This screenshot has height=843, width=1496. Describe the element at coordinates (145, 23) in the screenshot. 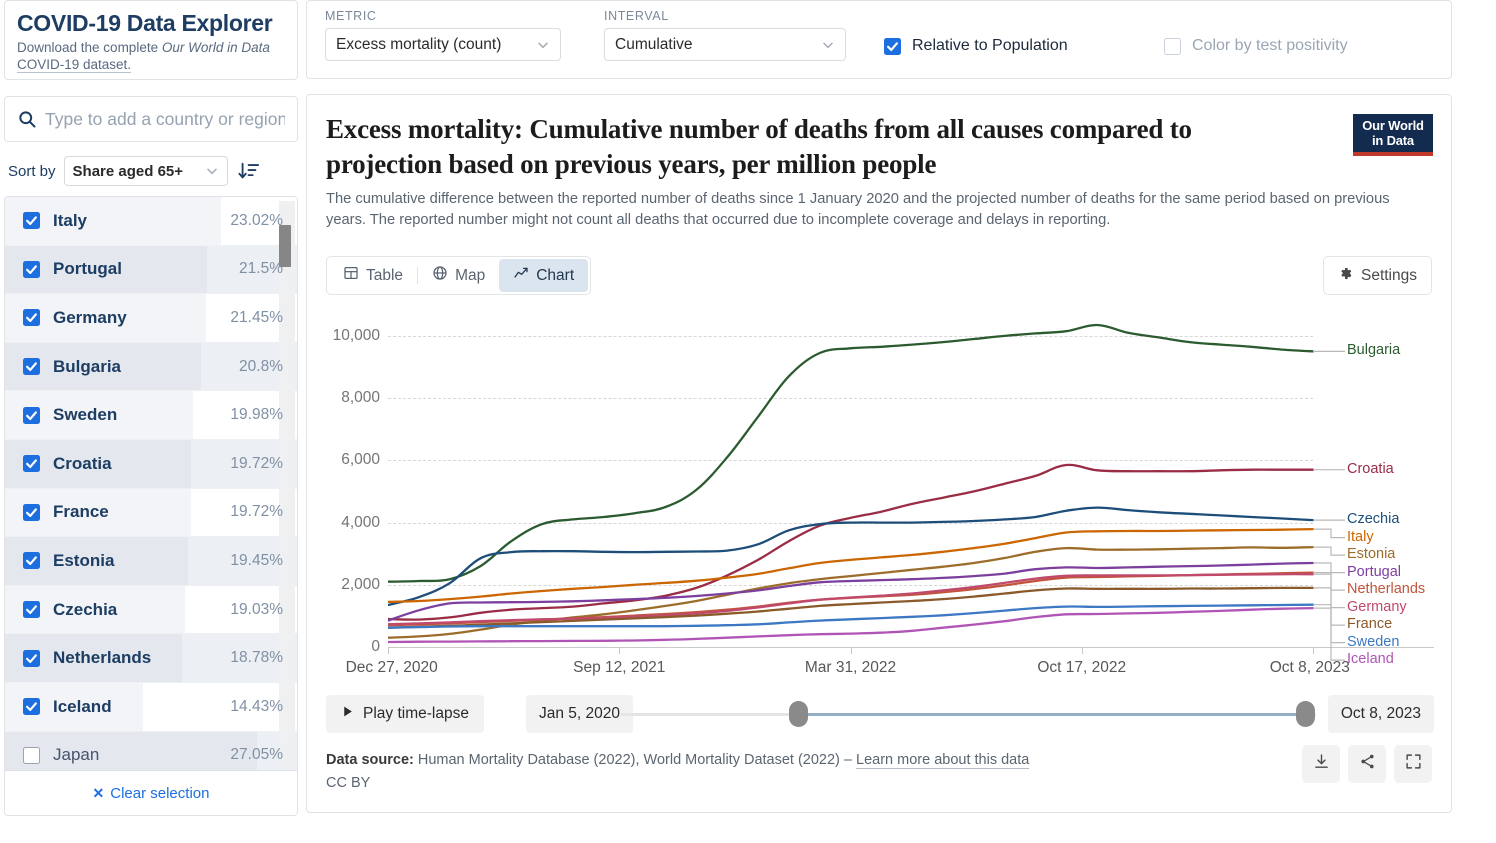

I see `page-title: COVID-19 Data Explorer` at that location.